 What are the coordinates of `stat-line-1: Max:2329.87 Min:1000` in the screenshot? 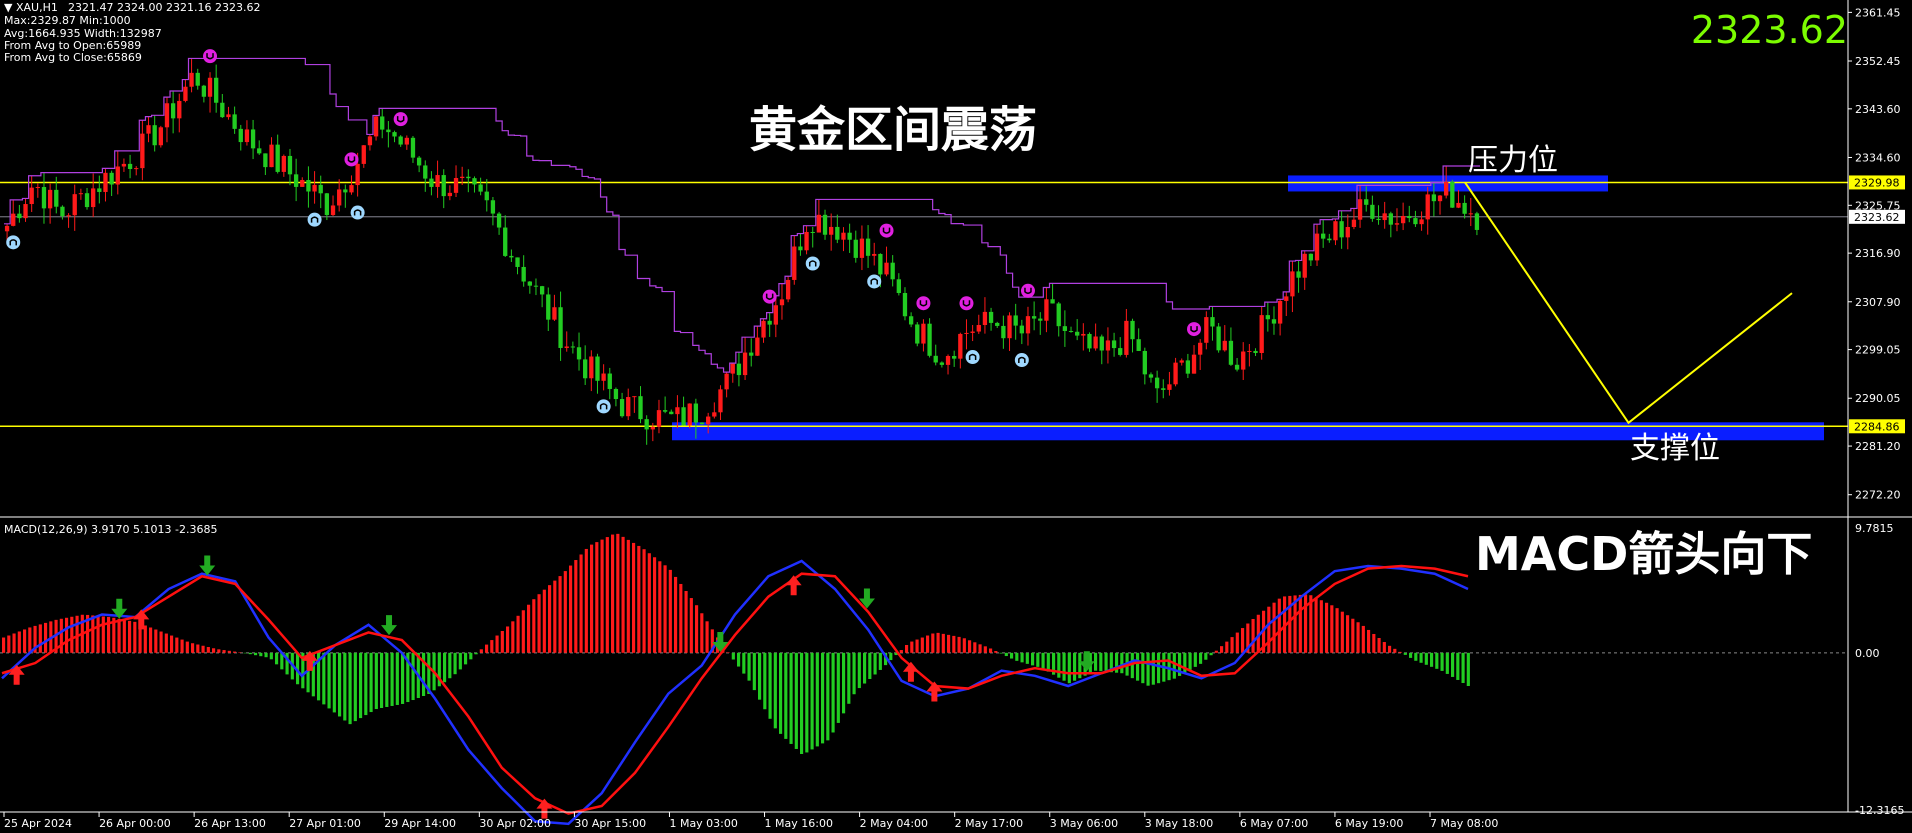 It's located at (67, 20).